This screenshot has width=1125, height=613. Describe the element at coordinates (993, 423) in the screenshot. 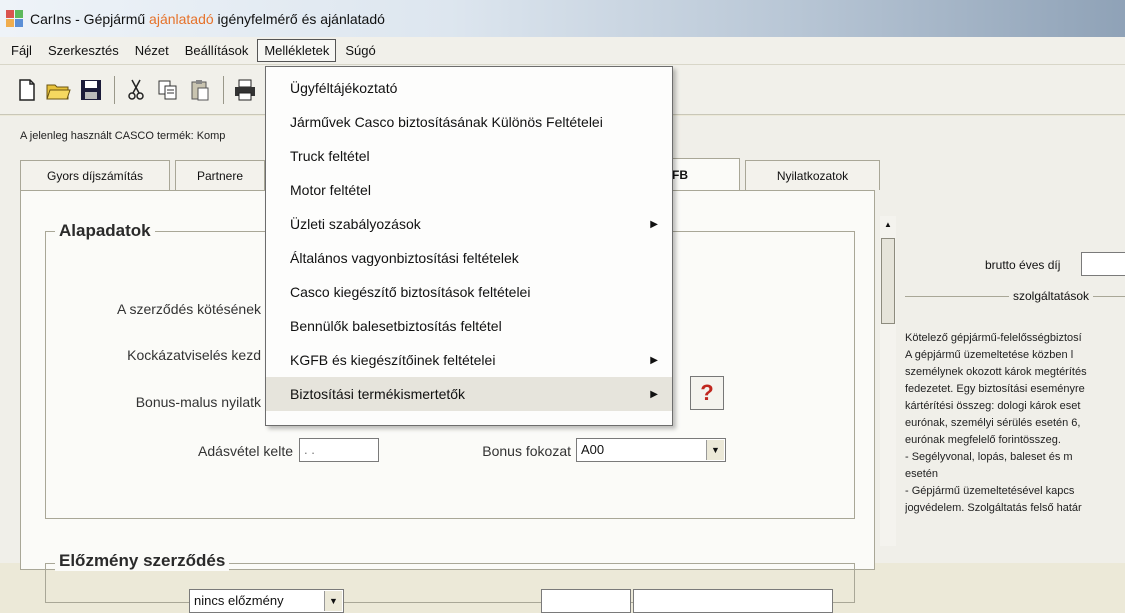

I see `info-line: eurónak, személyi sérülés esetén 6,` at that location.